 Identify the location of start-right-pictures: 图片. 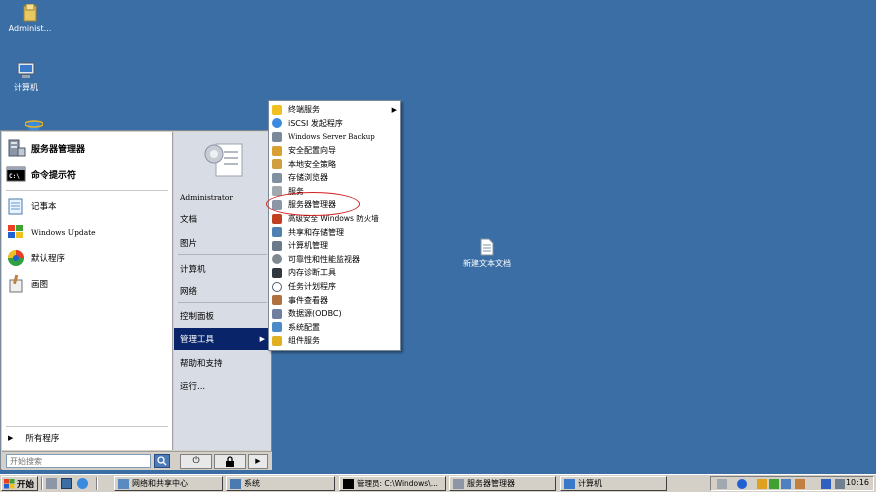
(224, 243).